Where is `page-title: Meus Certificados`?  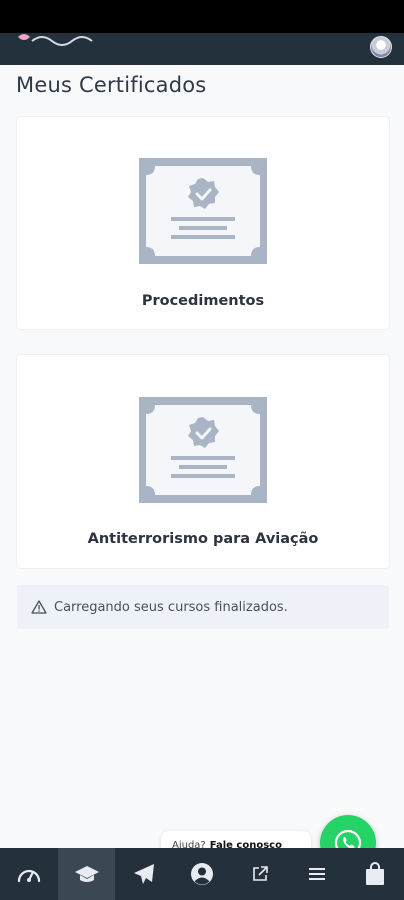 page-title: Meus Certificados is located at coordinates (111, 85).